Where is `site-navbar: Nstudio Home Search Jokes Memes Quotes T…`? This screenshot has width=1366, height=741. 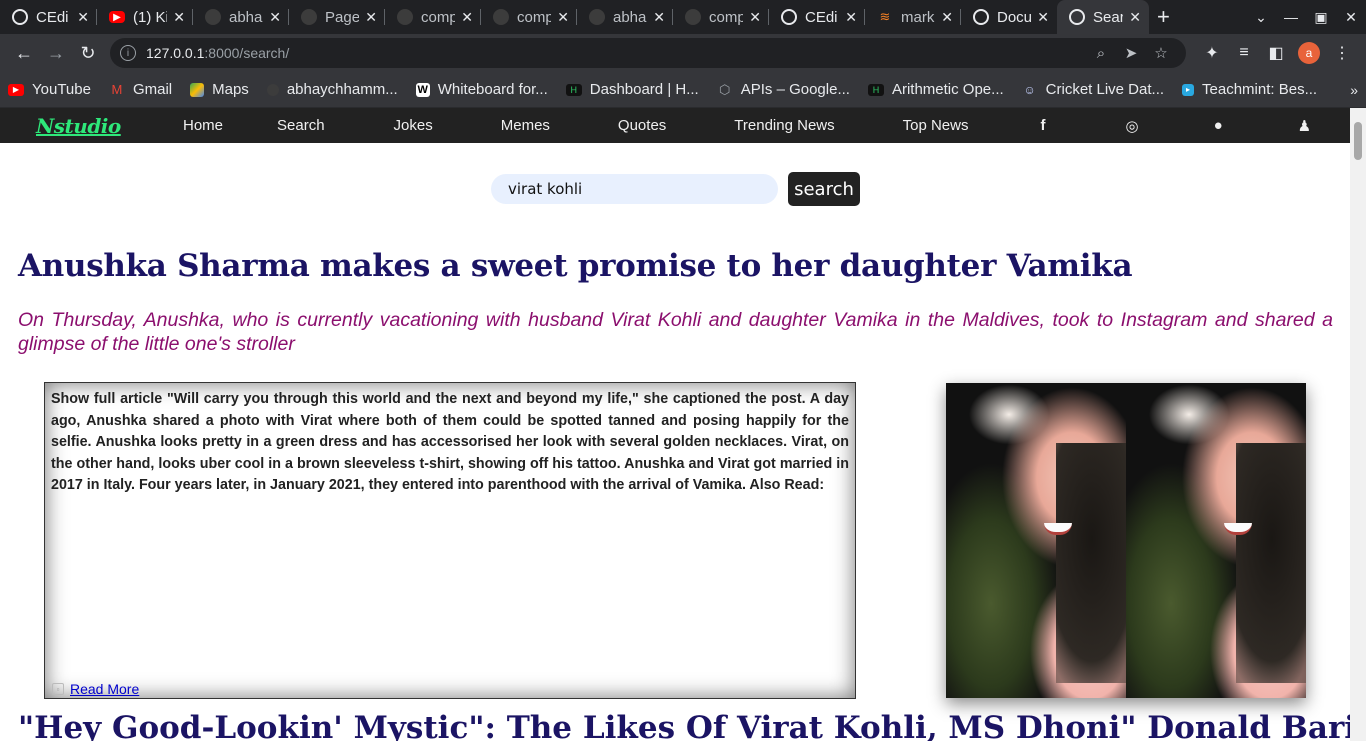
site-navbar: Nstudio Home Search Jokes Memes Quotes T… is located at coordinates (675, 125).